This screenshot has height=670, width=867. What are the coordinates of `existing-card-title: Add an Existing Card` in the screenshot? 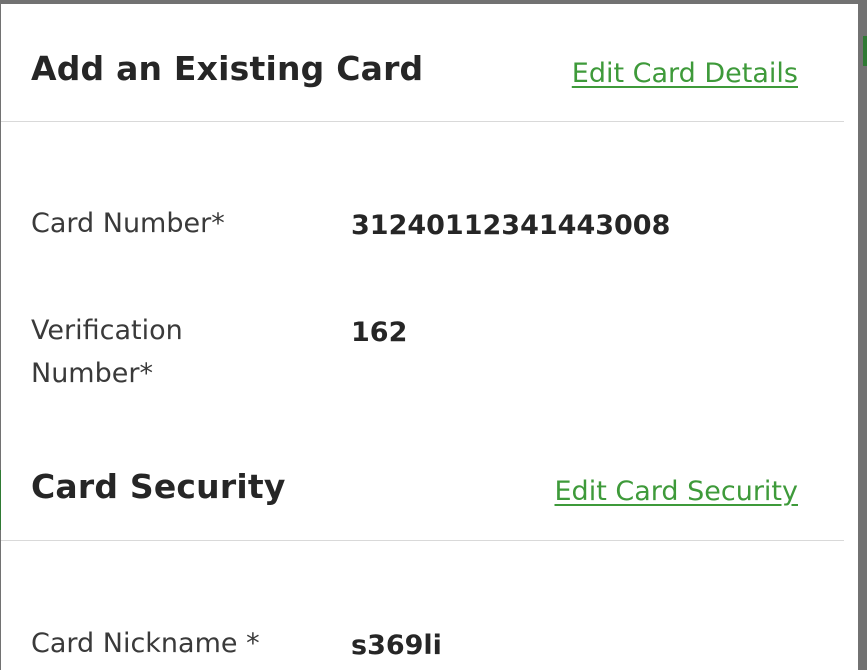 It's located at (227, 68).